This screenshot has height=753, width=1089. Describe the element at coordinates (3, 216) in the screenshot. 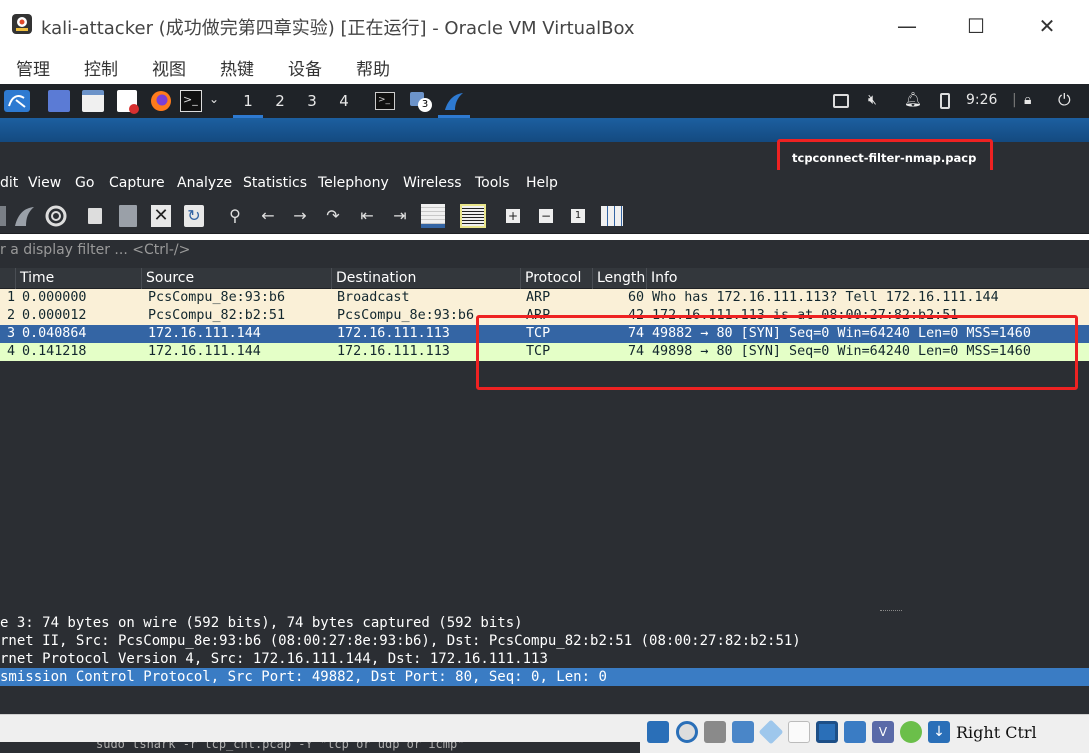

I see `stop-capture-icon` at that location.